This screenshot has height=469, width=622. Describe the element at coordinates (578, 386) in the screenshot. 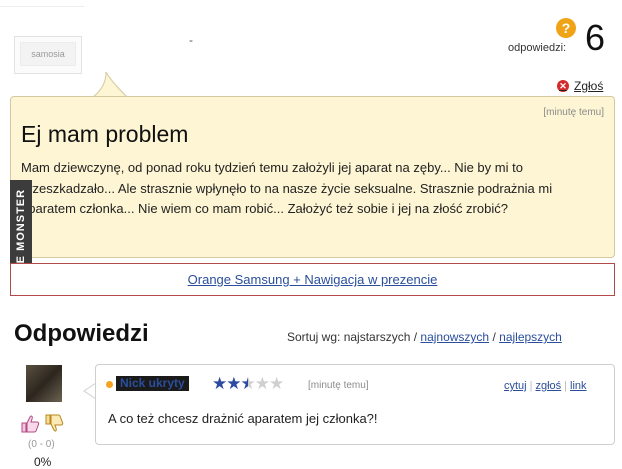

I see `permalink-link: link` at that location.